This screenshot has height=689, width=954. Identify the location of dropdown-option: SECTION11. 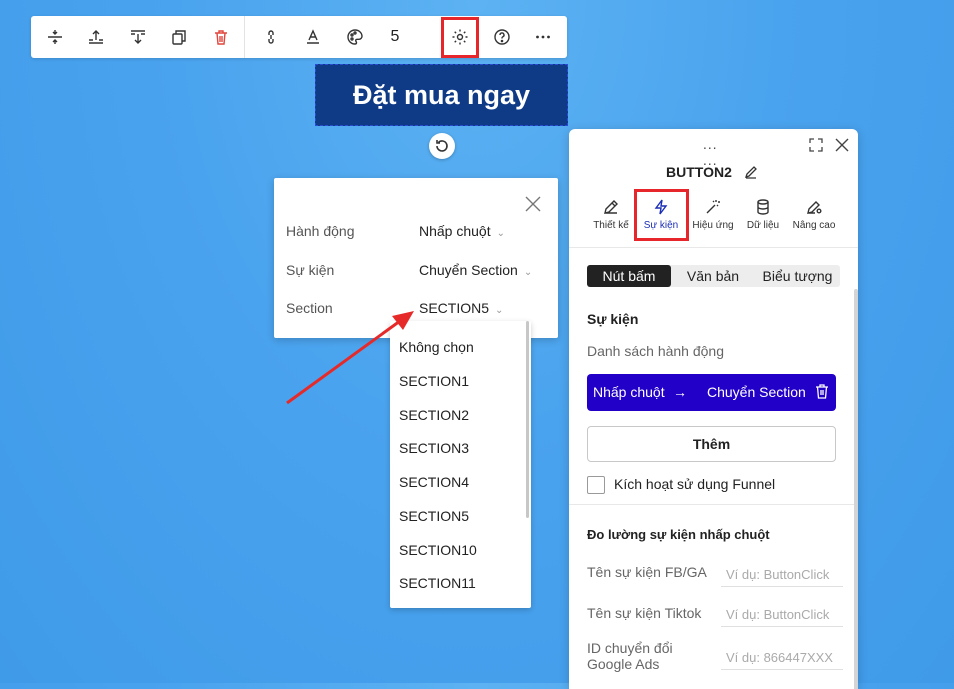
(437, 583).